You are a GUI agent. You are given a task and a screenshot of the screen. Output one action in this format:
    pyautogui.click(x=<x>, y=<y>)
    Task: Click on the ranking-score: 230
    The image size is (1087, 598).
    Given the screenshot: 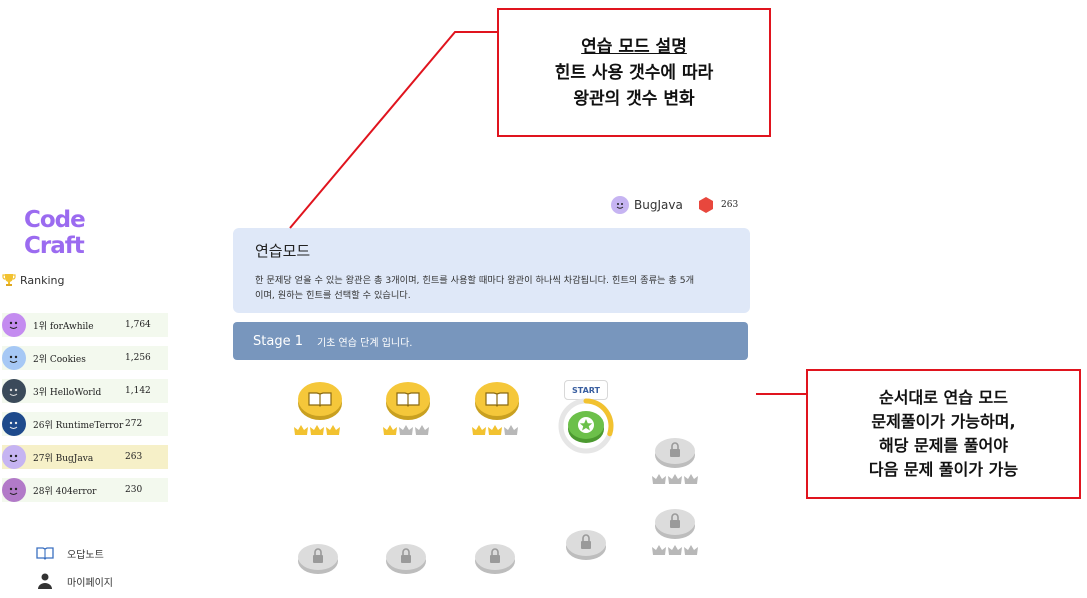 What is the action you would take?
    pyautogui.click(x=134, y=490)
    